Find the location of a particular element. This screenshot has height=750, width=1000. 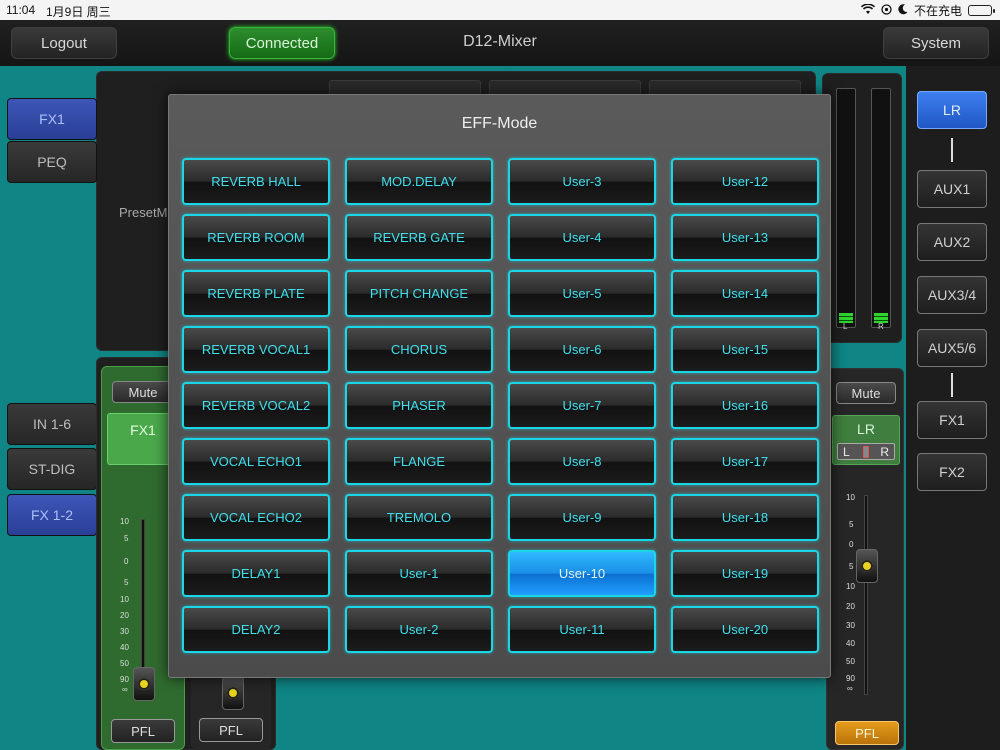

preset-label: PresetM is located at coordinates (143, 212).